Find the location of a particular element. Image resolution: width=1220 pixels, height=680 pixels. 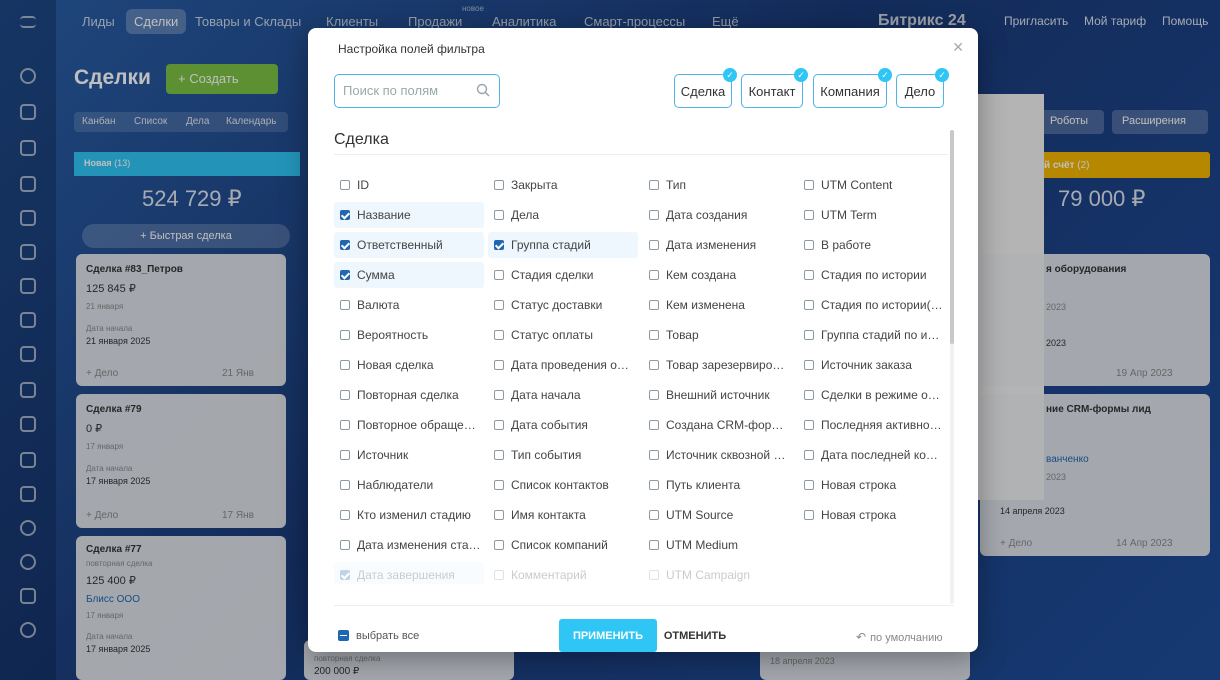

field-crm-form: Создана CRM-формой is located at coordinates (718, 425).